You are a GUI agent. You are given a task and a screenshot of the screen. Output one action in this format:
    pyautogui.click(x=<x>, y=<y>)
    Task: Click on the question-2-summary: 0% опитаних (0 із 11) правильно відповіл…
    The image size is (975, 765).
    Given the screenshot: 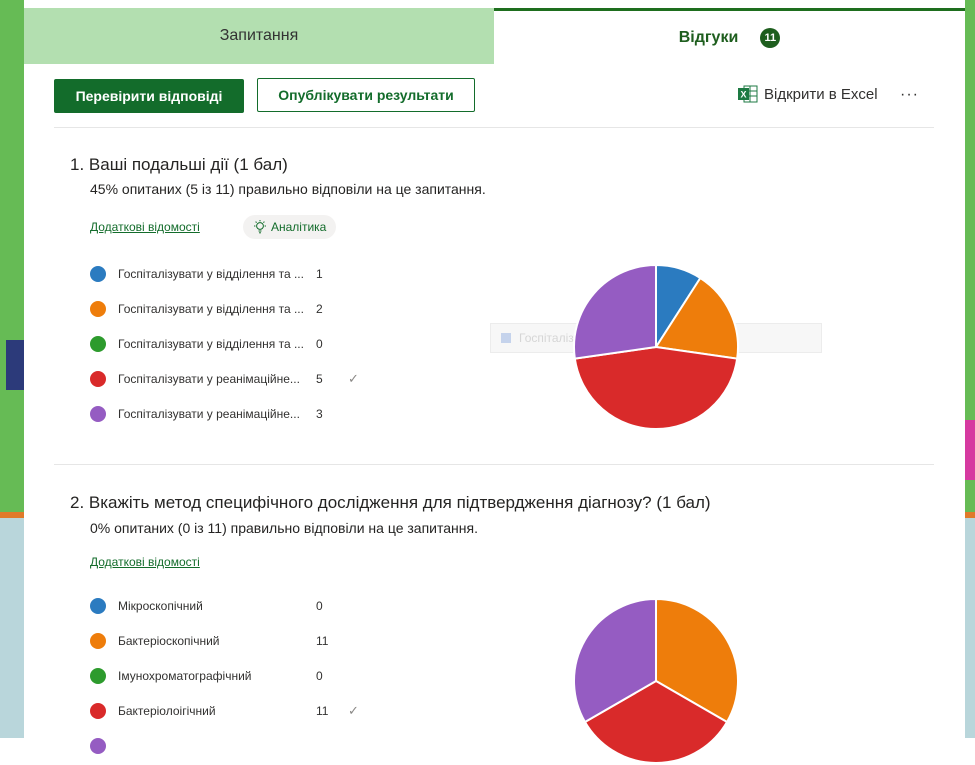 What is the action you would take?
    pyautogui.click(x=284, y=528)
    